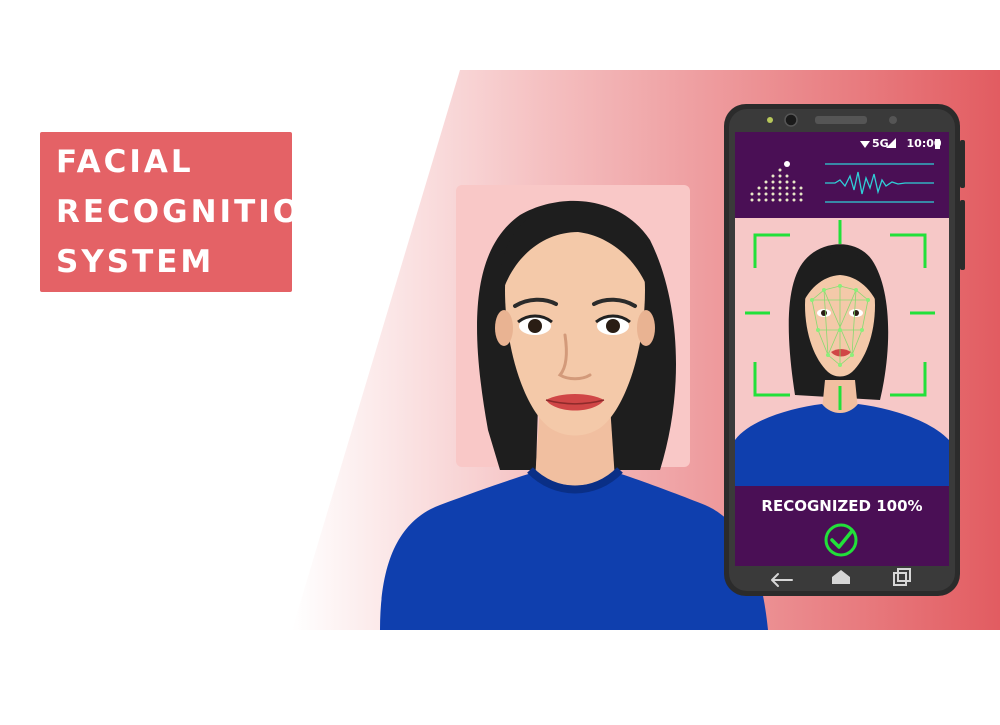 The image size is (1000, 725). I want to click on status-bar: 5G 10:00, so click(900, 143).